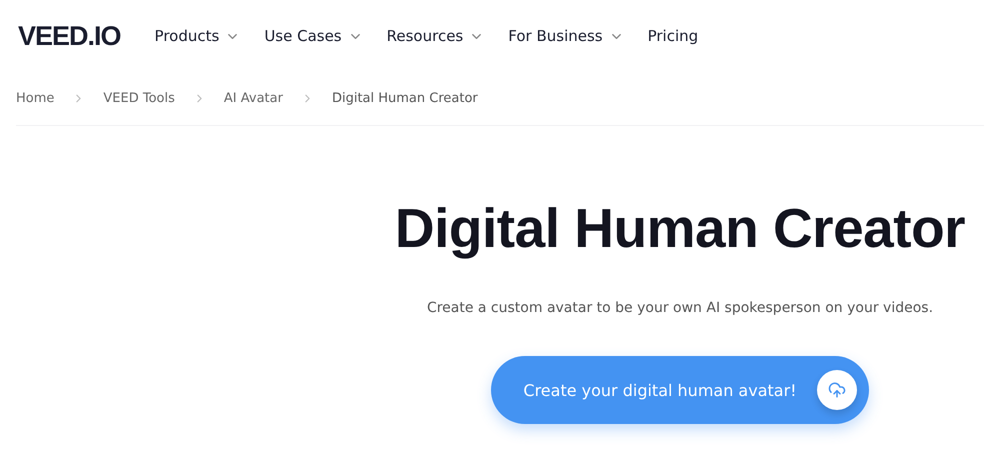  I want to click on nav-link: Use Cases, so click(313, 36).